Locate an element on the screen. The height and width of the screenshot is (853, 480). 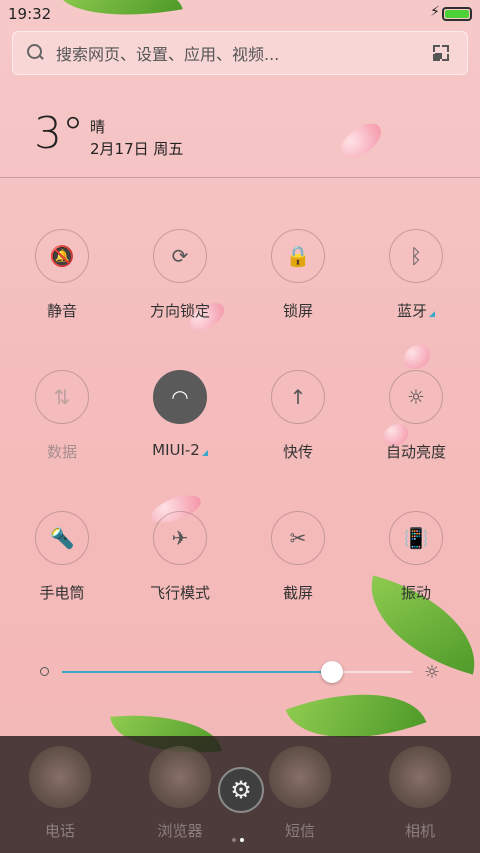
messages-app-icon is located at coordinates (300, 777).